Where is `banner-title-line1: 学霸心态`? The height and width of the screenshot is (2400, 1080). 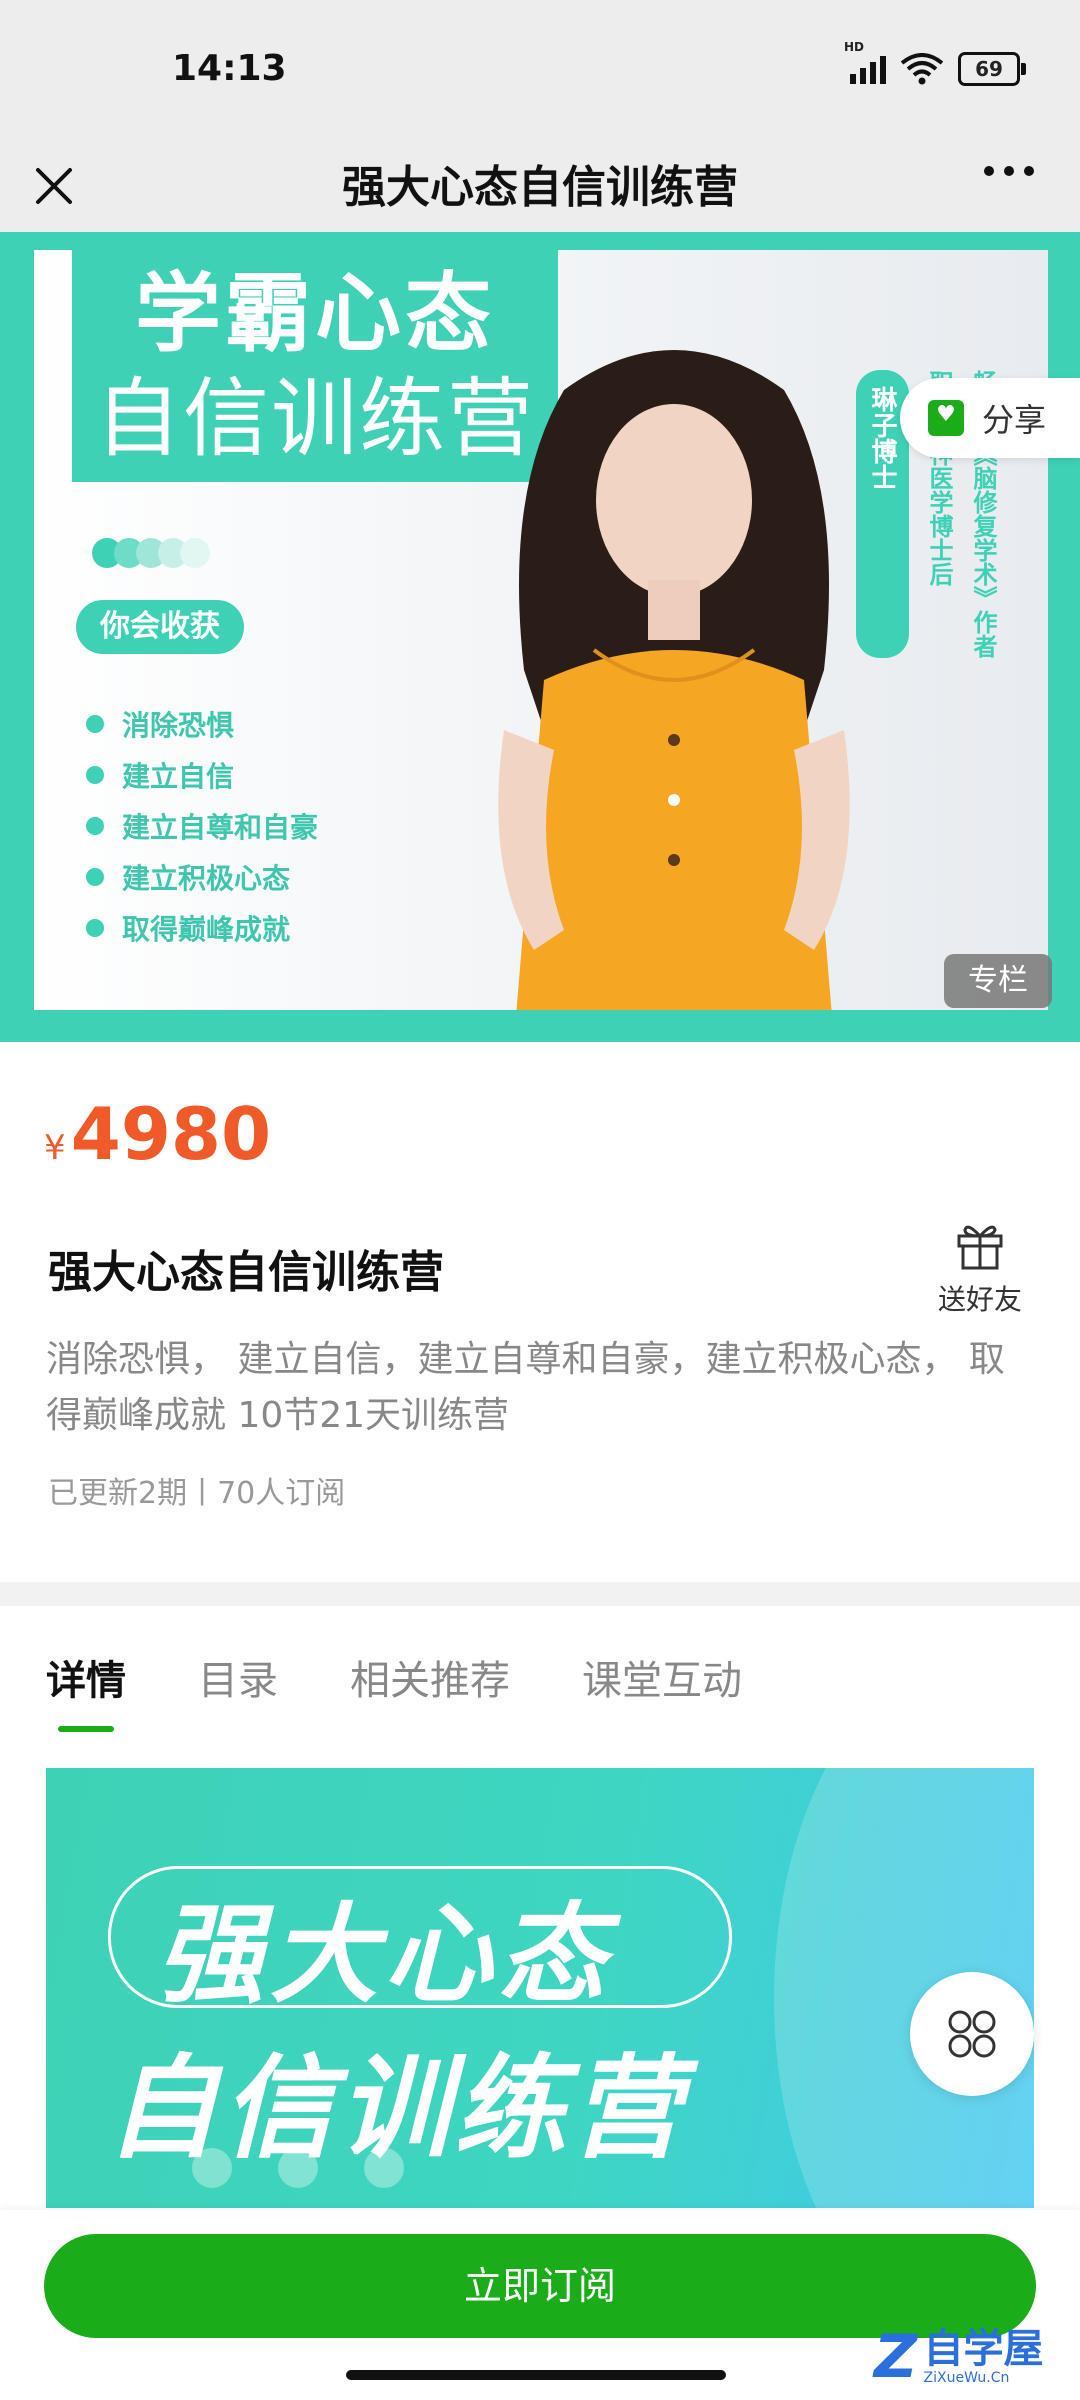 banner-title-line1: 学霸心态 is located at coordinates (315, 314).